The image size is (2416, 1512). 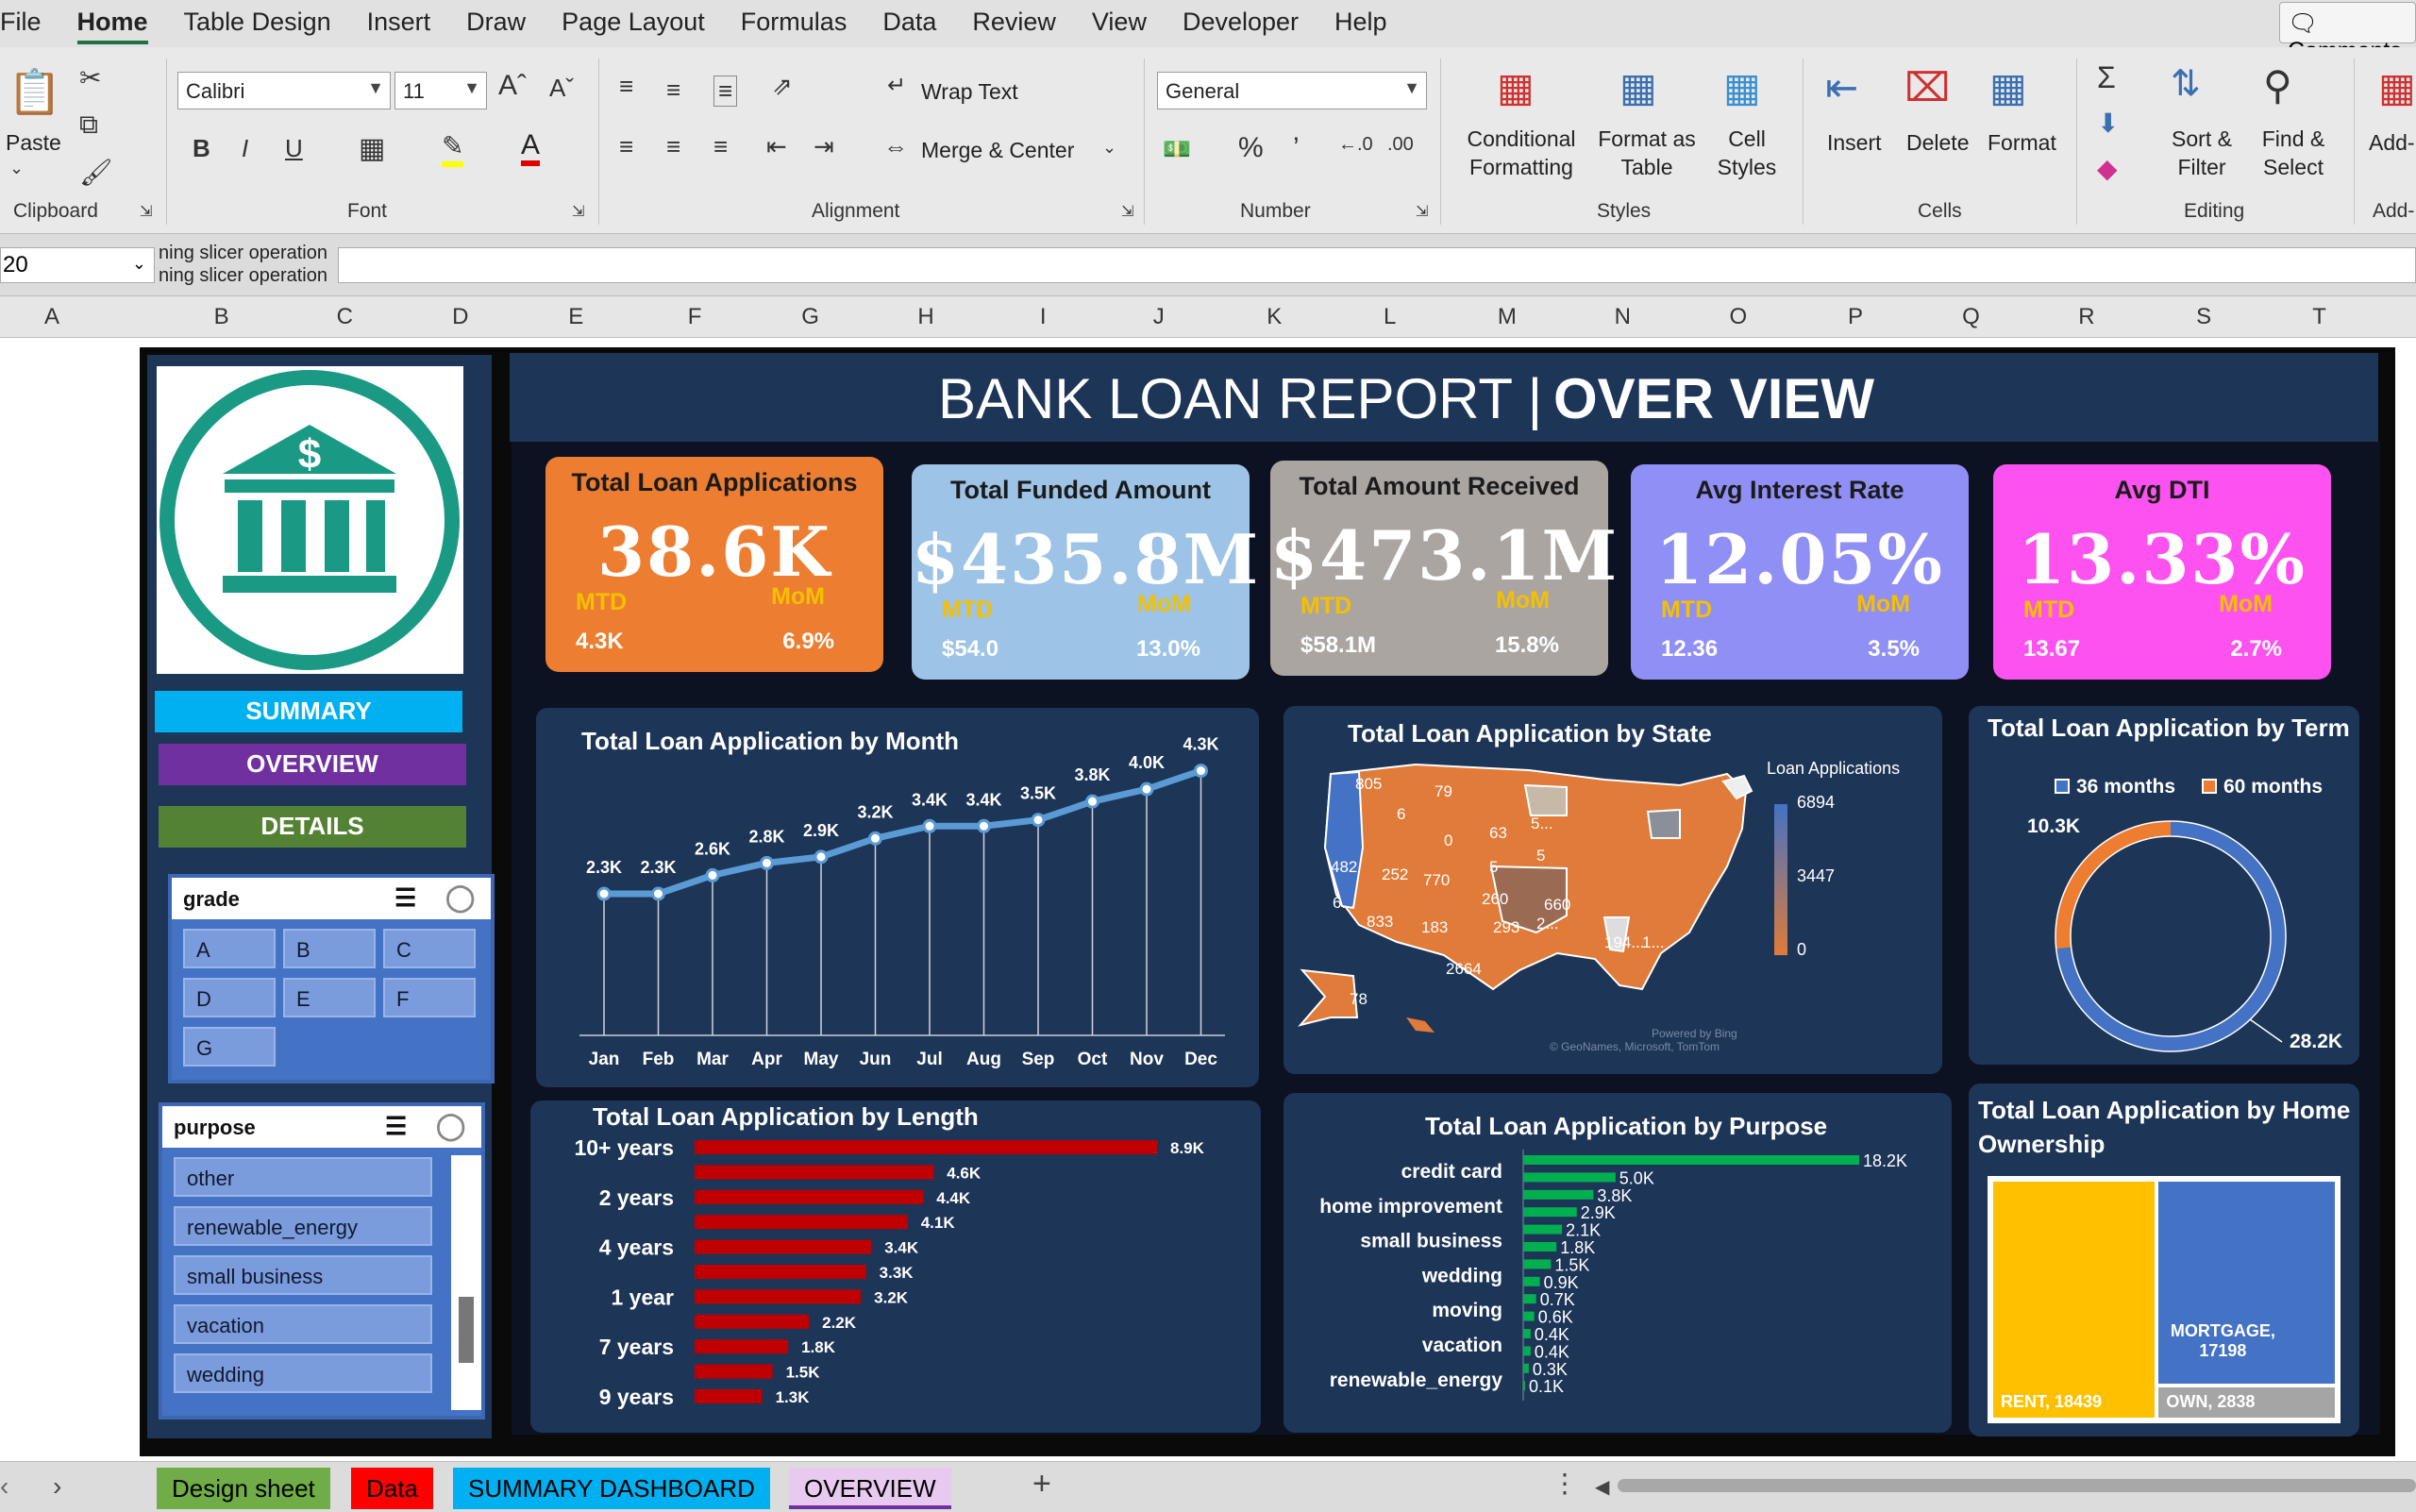 What do you see at coordinates (496, 26) in the screenshot?
I see `menu-item-draw: Draw` at bounding box center [496, 26].